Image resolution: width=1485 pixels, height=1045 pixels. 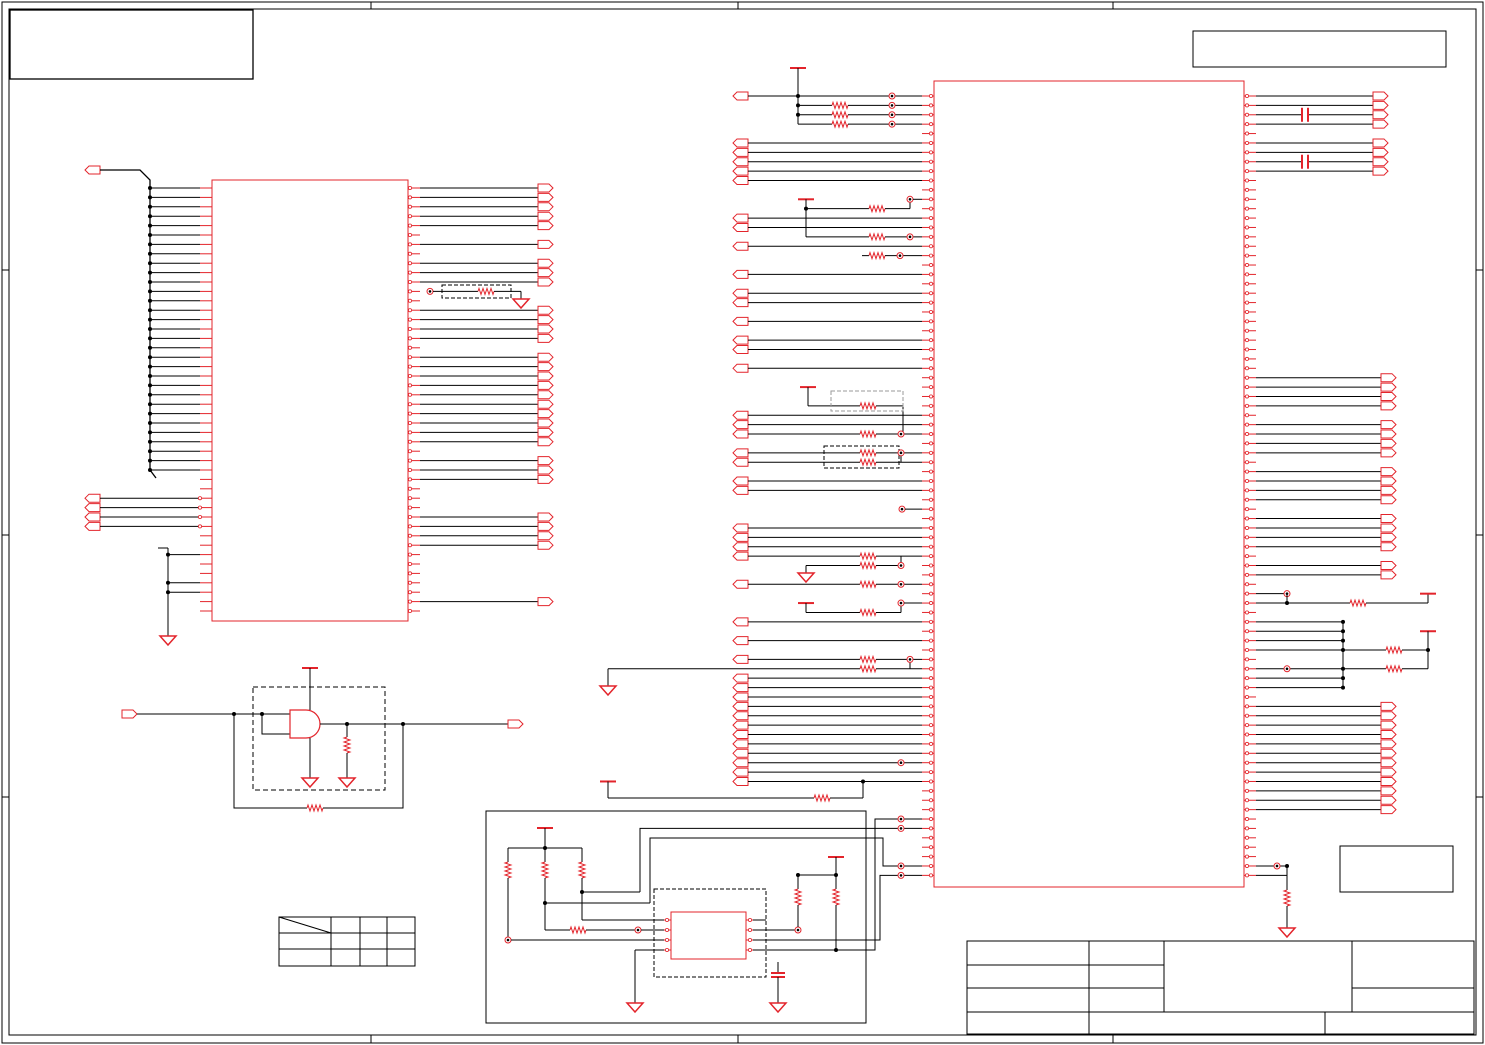 What do you see at coordinates (708, 935) in the screenshot?
I see `clock-ic-body` at bounding box center [708, 935].